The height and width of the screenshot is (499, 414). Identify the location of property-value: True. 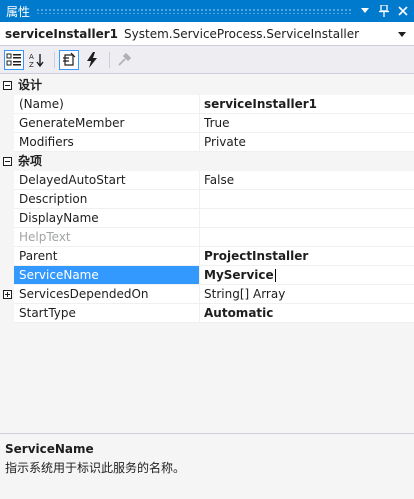
(307, 123).